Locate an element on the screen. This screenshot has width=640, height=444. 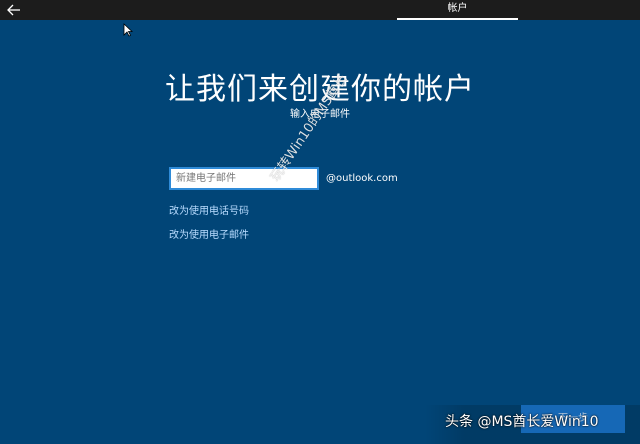
next-button: 下一步 is located at coordinates (573, 419).